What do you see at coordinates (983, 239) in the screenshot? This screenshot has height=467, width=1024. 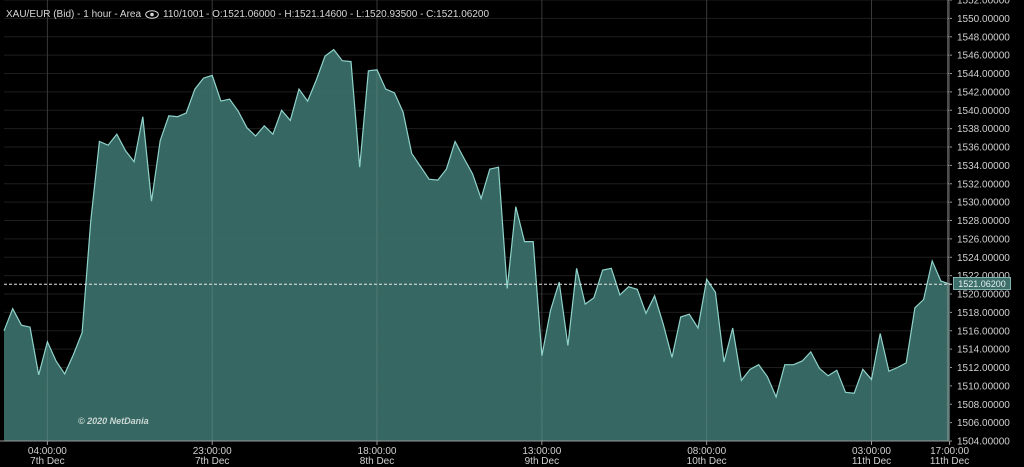 I see `y-tick-label: 1526.00000` at bounding box center [983, 239].